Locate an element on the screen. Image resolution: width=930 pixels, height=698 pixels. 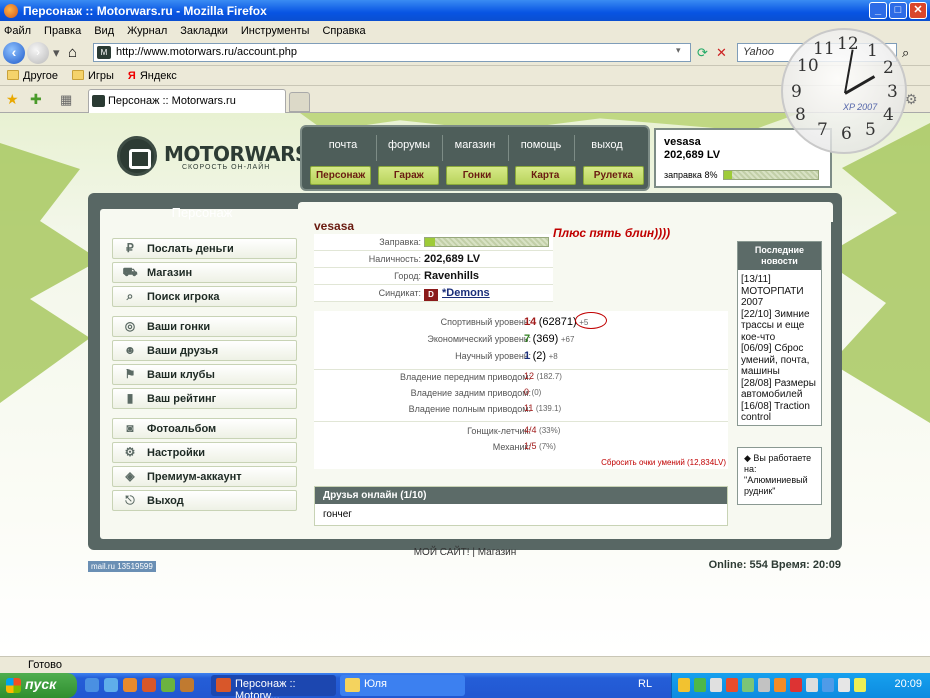
menu-bookmarks: Закладки is located at coordinates (204, 31).